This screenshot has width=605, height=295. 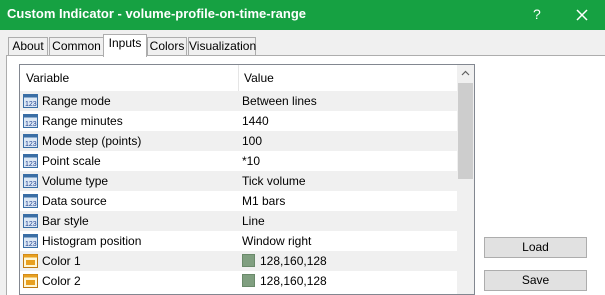 I want to click on variable-name: Mode step (points), so click(x=92, y=141).